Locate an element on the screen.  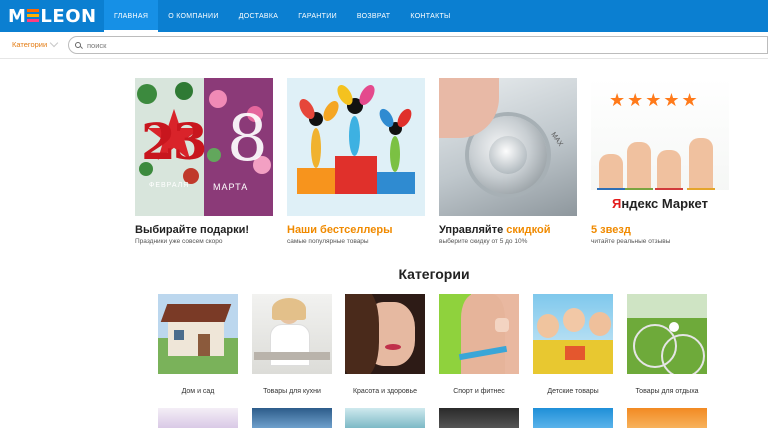
promo-image-holidays: 23 8 ФЕВРАЛЯ МАРТА is located at coordinates (204, 147).